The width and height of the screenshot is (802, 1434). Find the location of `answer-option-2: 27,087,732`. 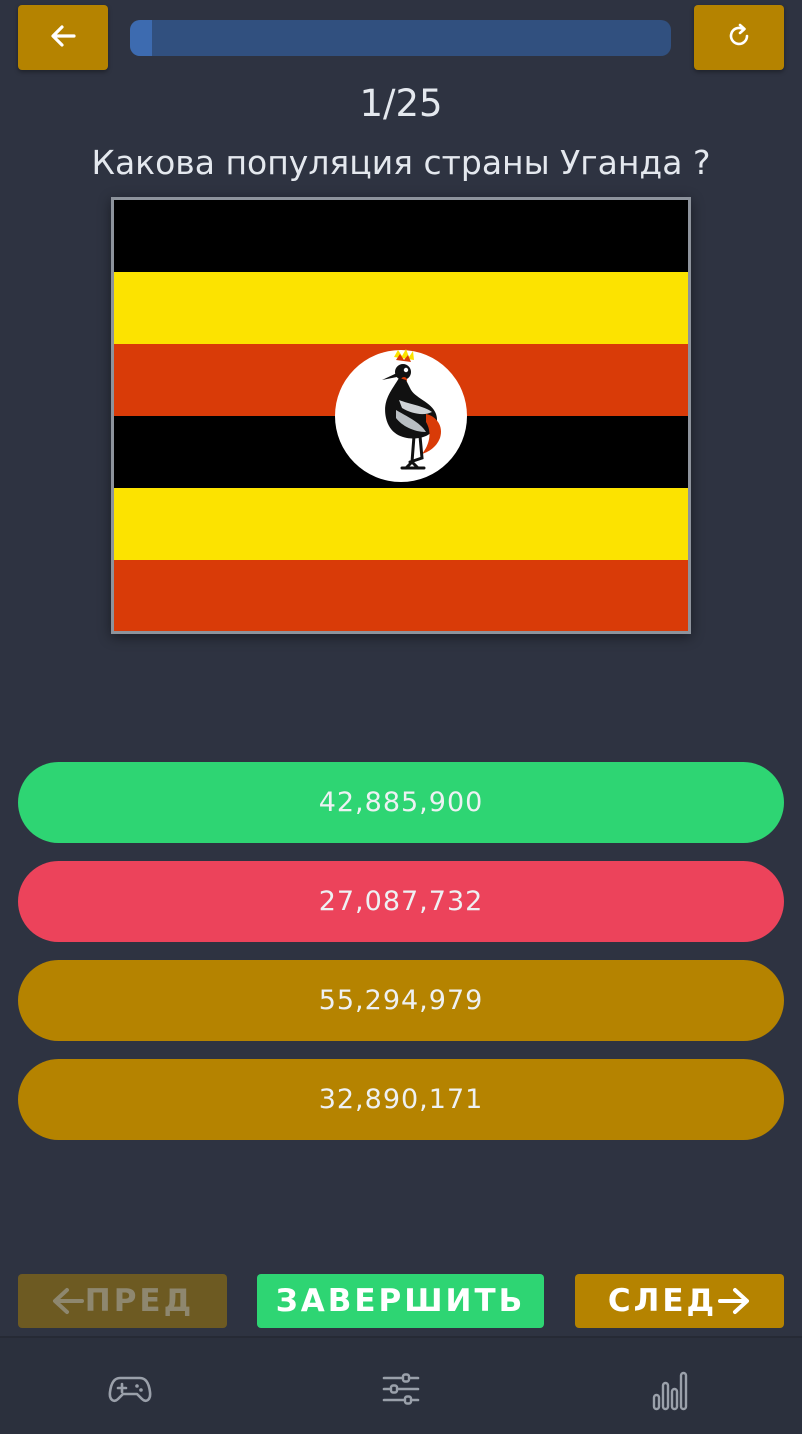

answer-option-2: 27,087,732 is located at coordinates (401, 901).